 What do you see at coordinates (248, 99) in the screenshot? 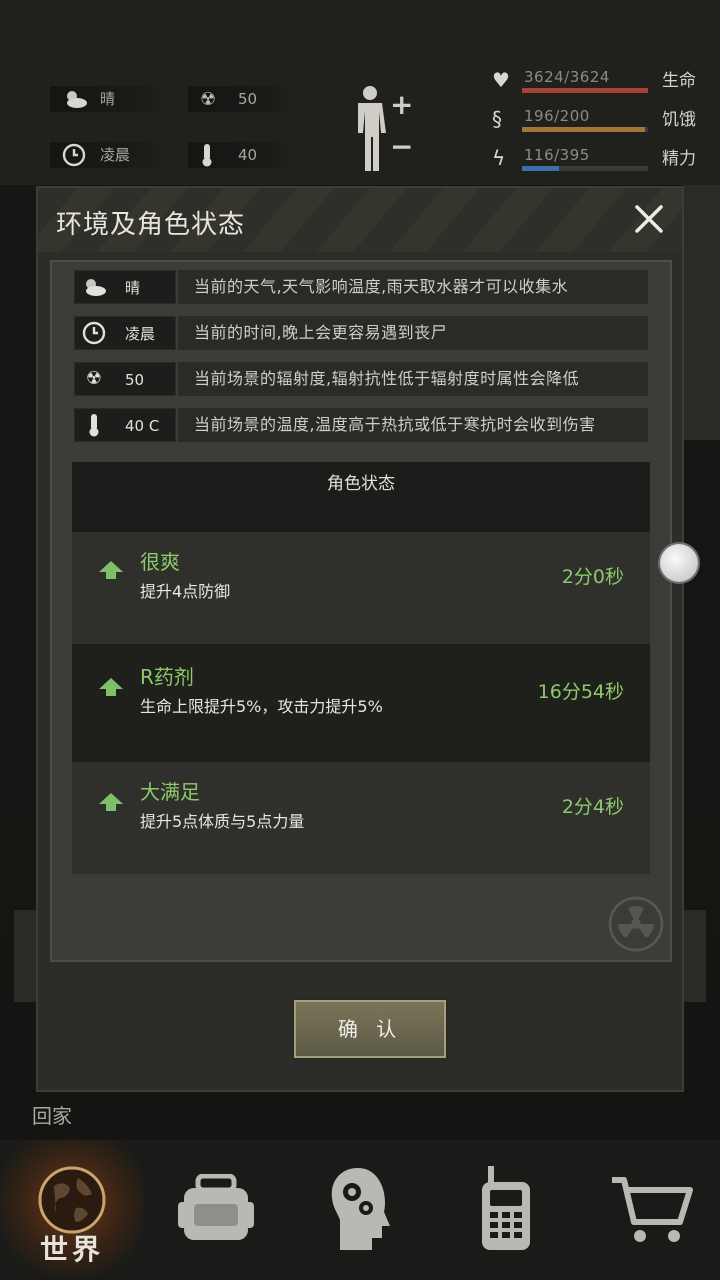
I see `radiation-value: 50` at bounding box center [248, 99].